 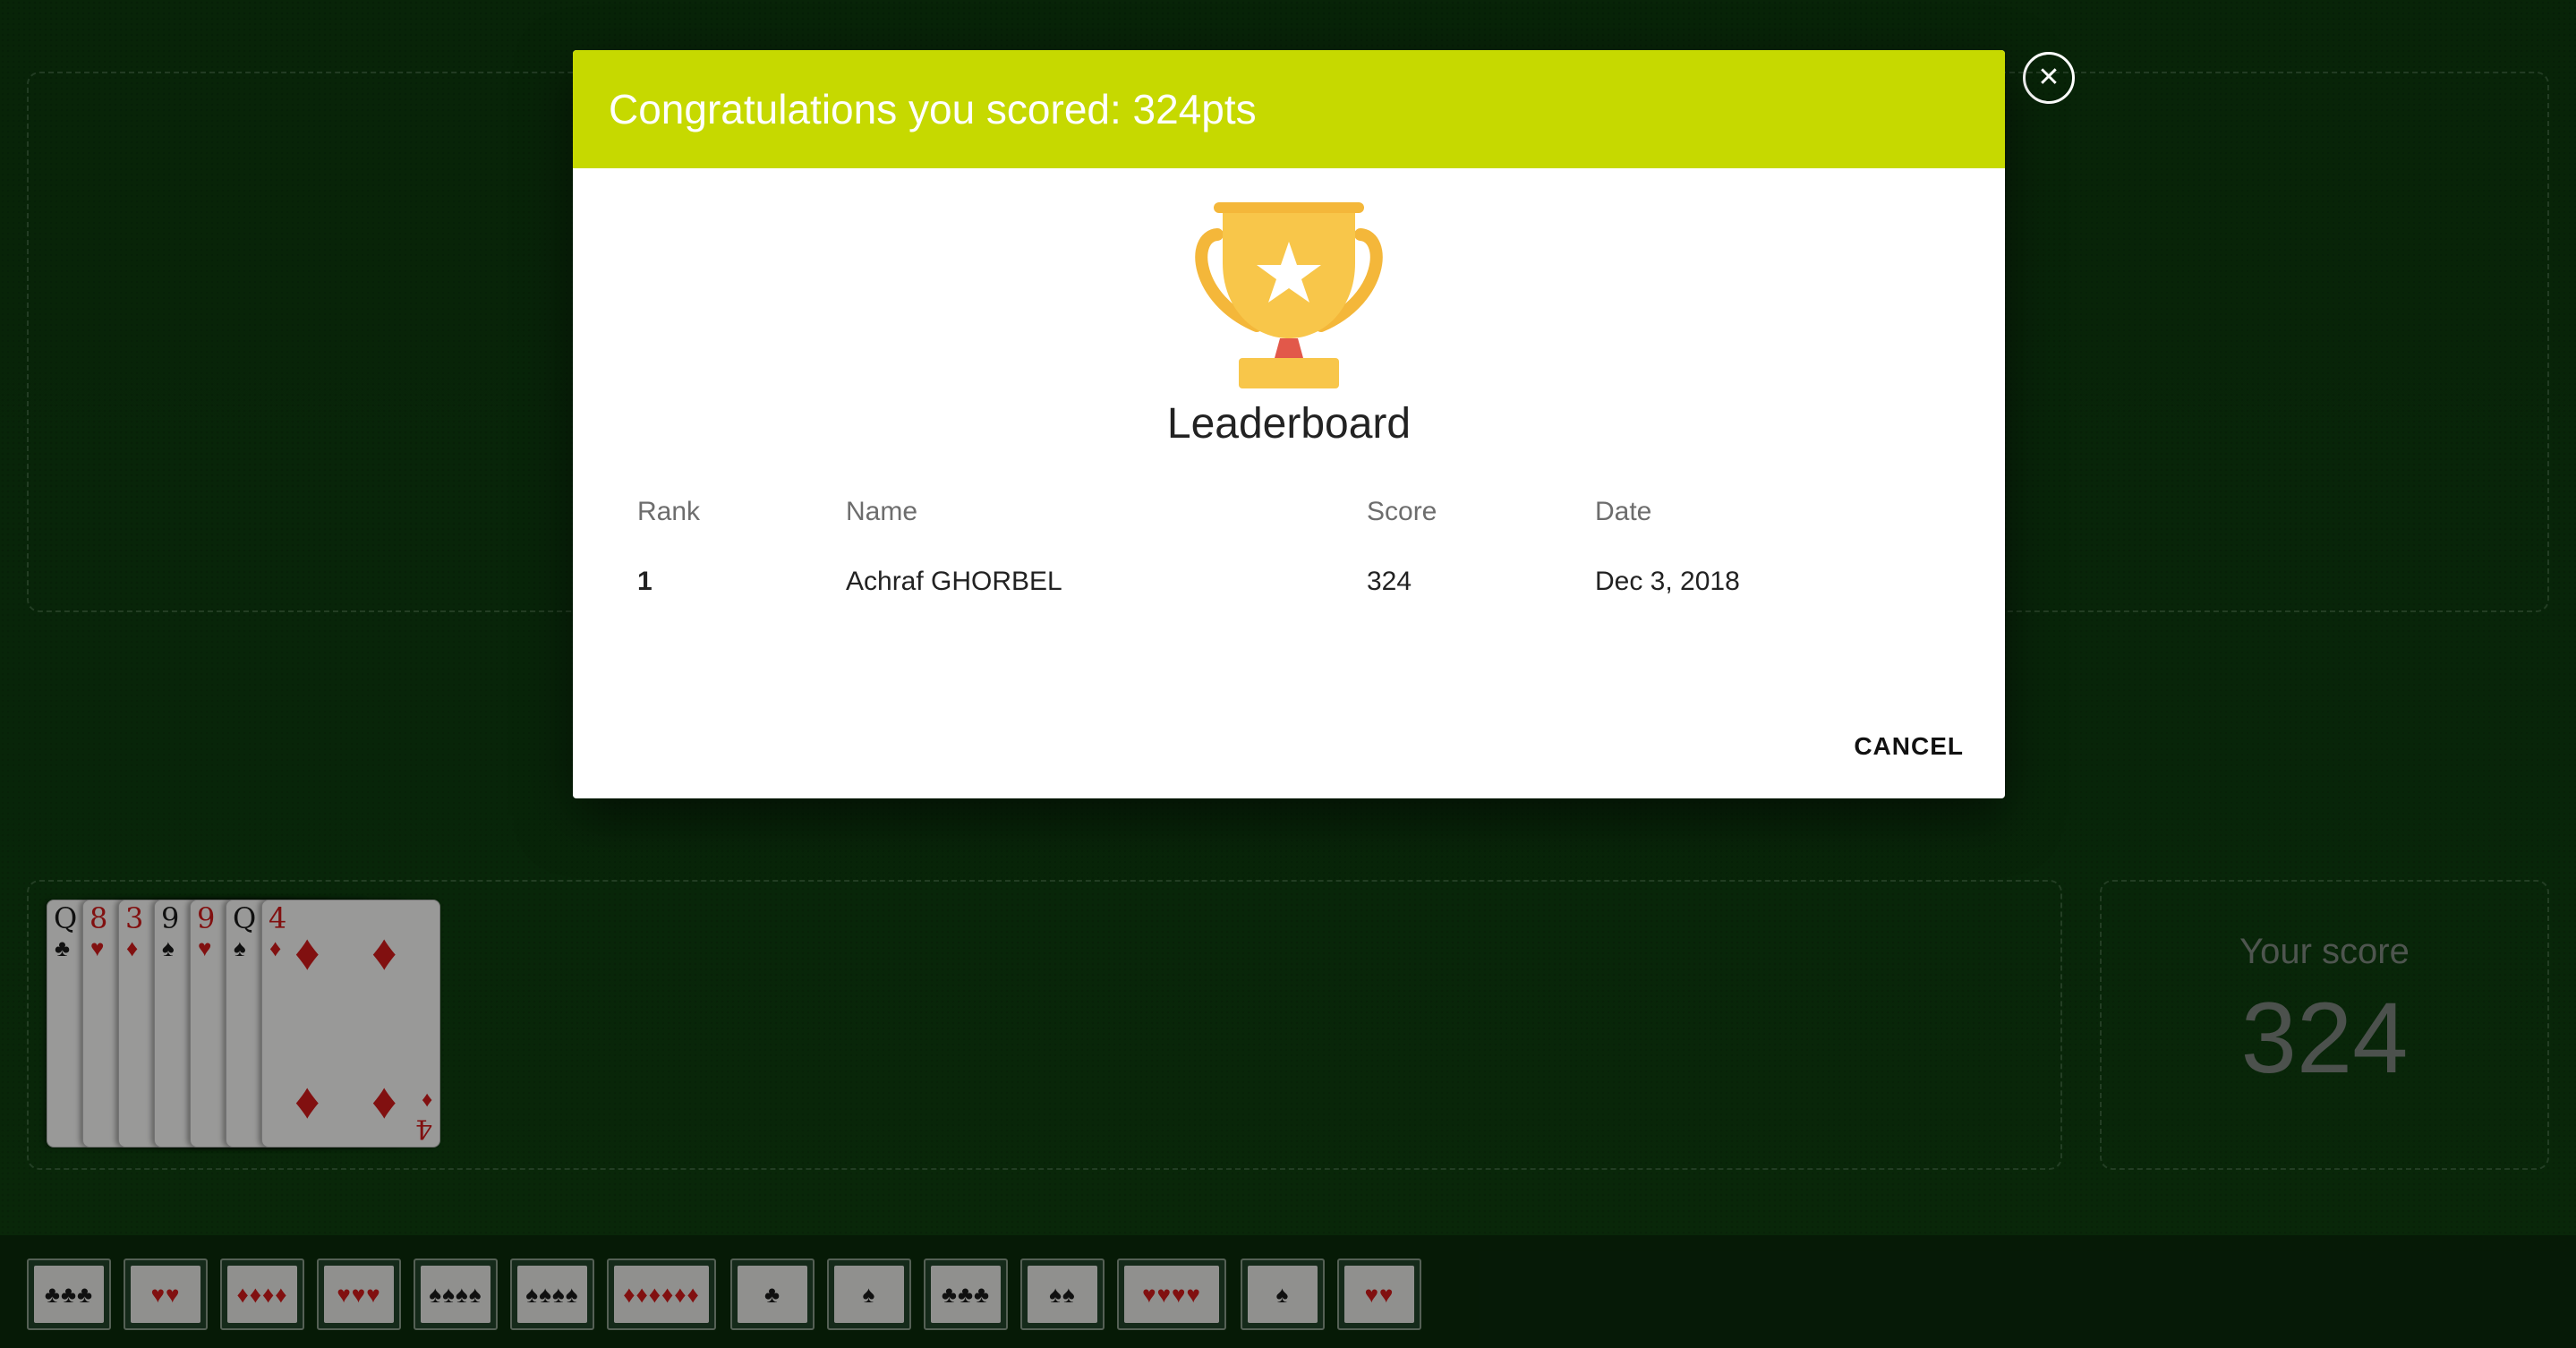 What do you see at coordinates (645, 581) in the screenshot?
I see `rank-cell: 1` at bounding box center [645, 581].